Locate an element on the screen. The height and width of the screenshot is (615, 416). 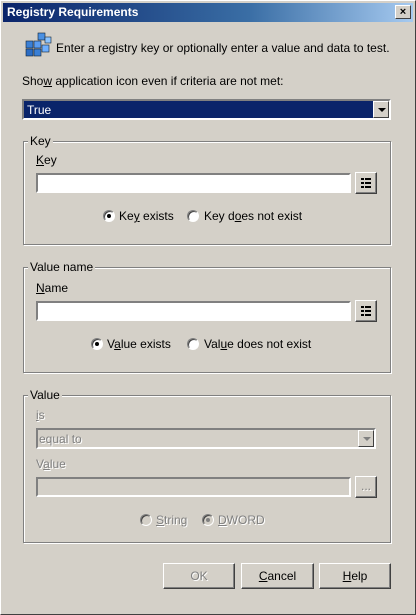
name-label-mnemonic: N is located at coordinates (40, 288).